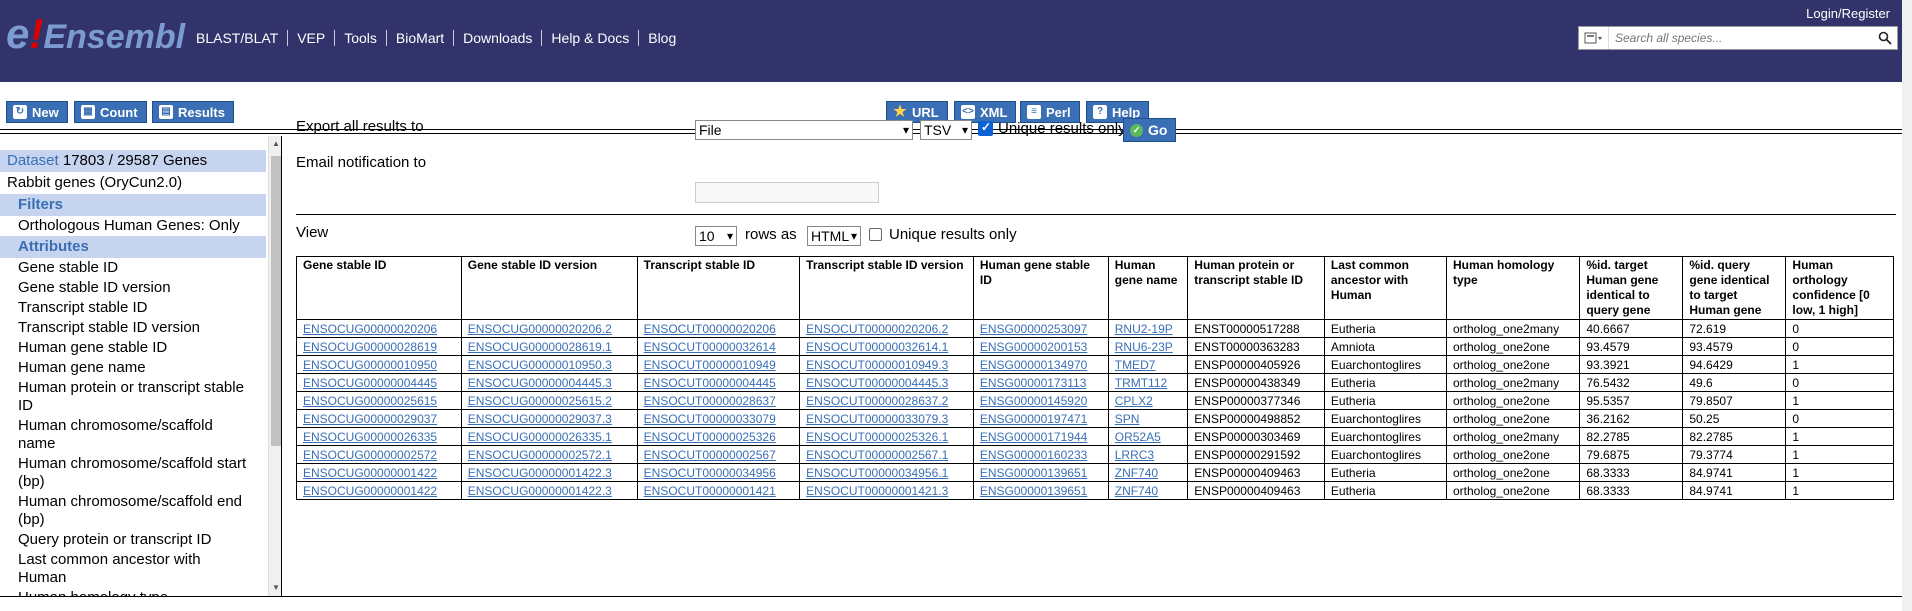 The image size is (1912, 611). What do you see at coordinates (834, 236) in the screenshot?
I see `view-format-select: HTML` at bounding box center [834, 236].